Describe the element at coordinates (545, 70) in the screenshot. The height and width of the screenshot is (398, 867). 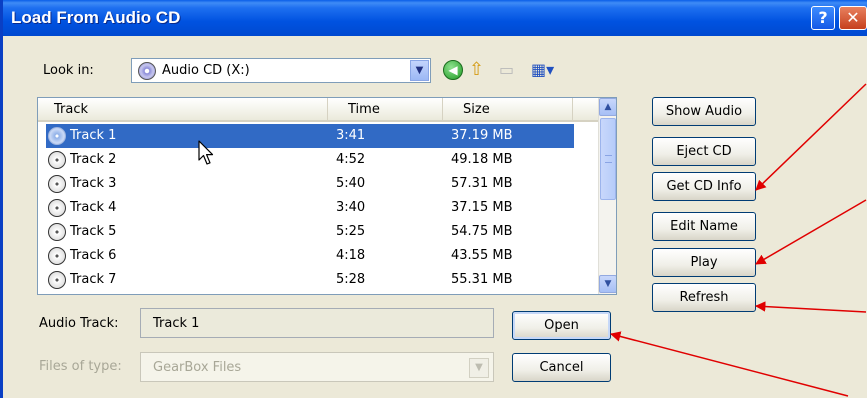
I see `views-menu-icon: ▦▾` at that location.